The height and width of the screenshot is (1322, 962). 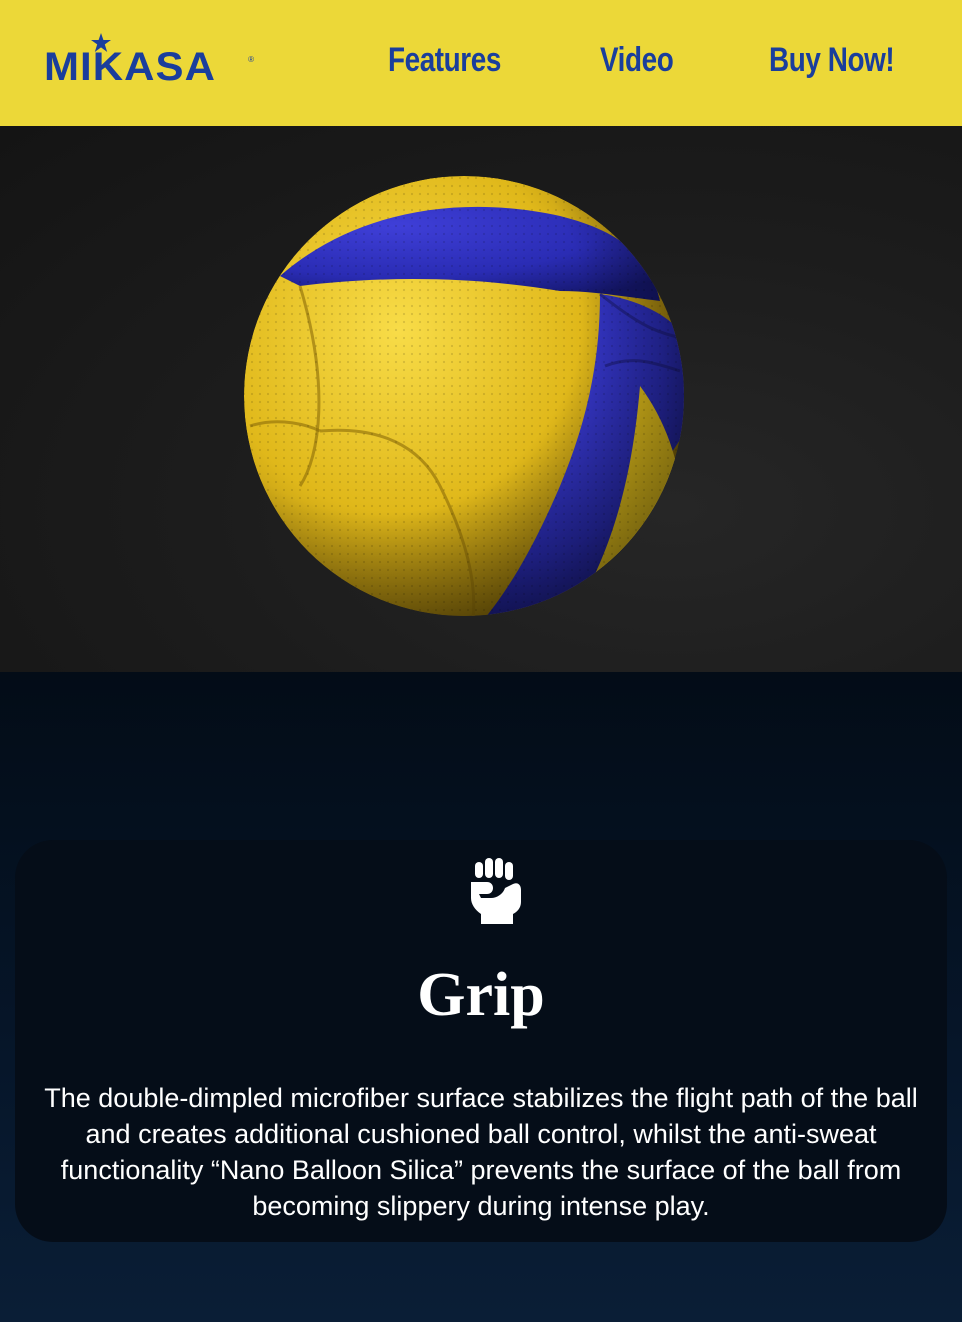 What do you see at coordinates (637, 60) in the screenshot?
I see `nav-video-link: Video` at bounding box center [637, 60].